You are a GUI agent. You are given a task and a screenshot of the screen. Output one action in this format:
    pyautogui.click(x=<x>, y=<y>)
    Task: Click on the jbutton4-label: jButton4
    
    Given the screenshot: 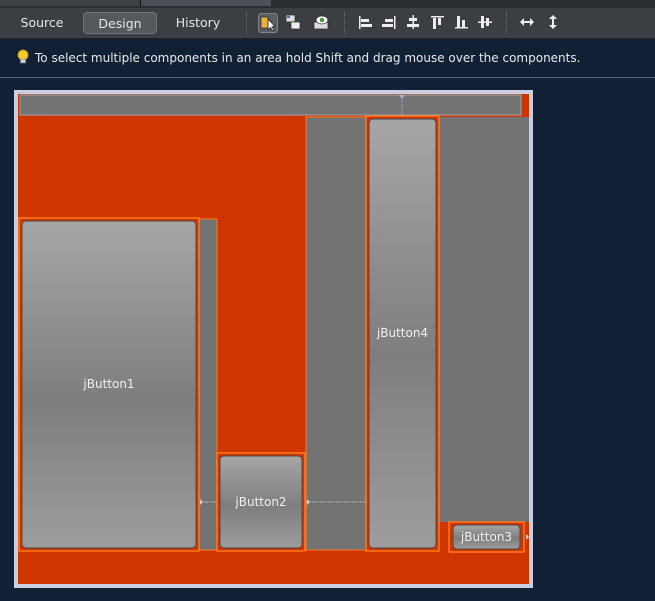 What is the action you would take?
    pyautogui.click(x=402, y=333)
    